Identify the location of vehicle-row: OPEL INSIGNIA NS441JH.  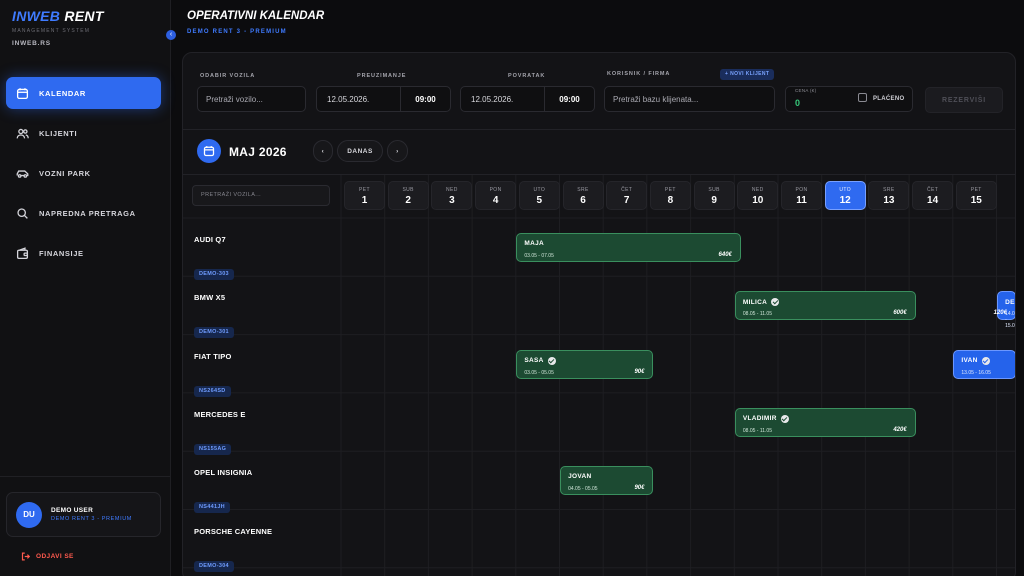
(223, 491).